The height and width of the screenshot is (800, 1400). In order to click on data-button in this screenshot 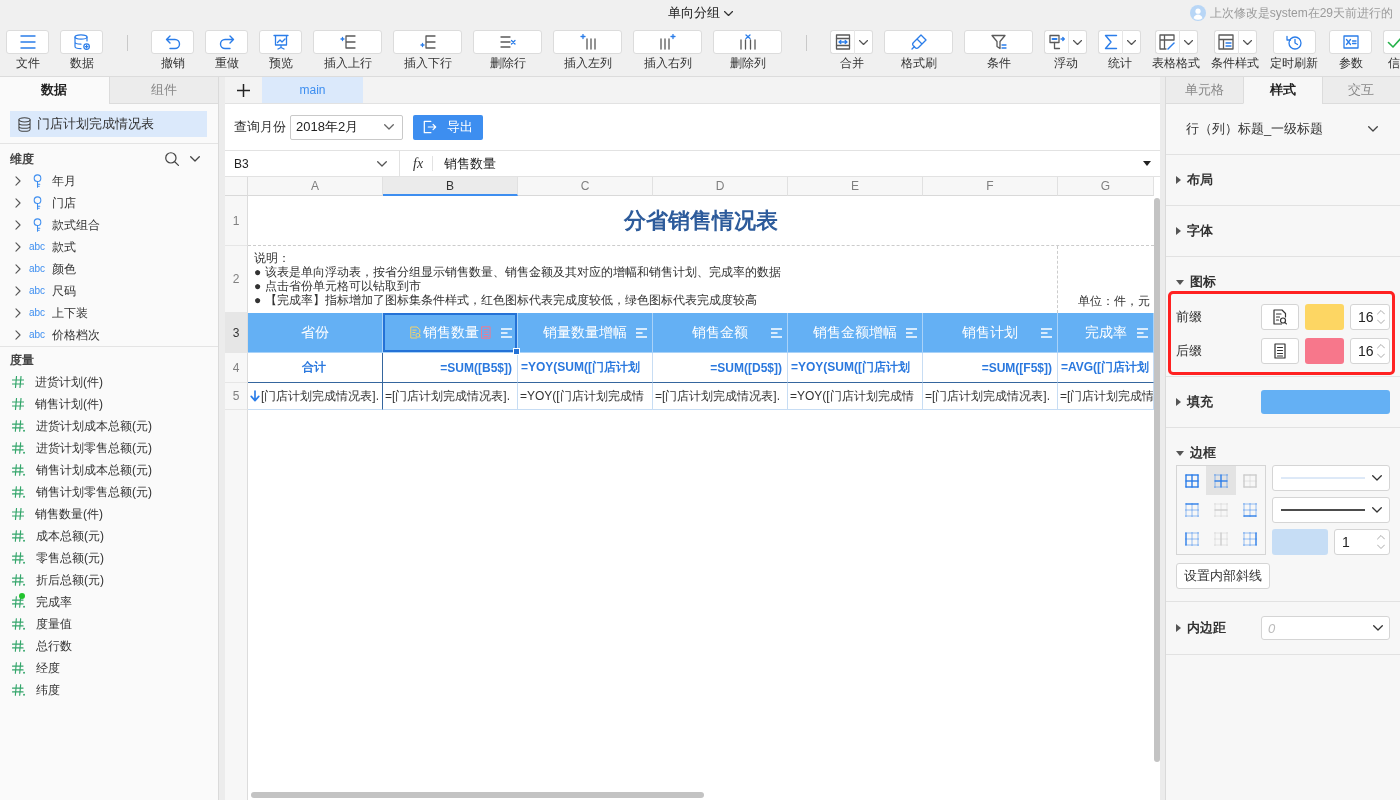, I will do `click(81, 42)`.